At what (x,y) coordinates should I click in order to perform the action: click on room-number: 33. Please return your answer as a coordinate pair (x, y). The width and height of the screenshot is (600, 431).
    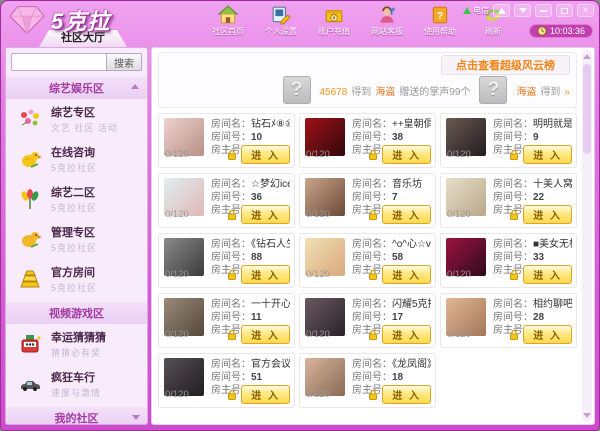
    Looking at the image, I should click on (539, 257).